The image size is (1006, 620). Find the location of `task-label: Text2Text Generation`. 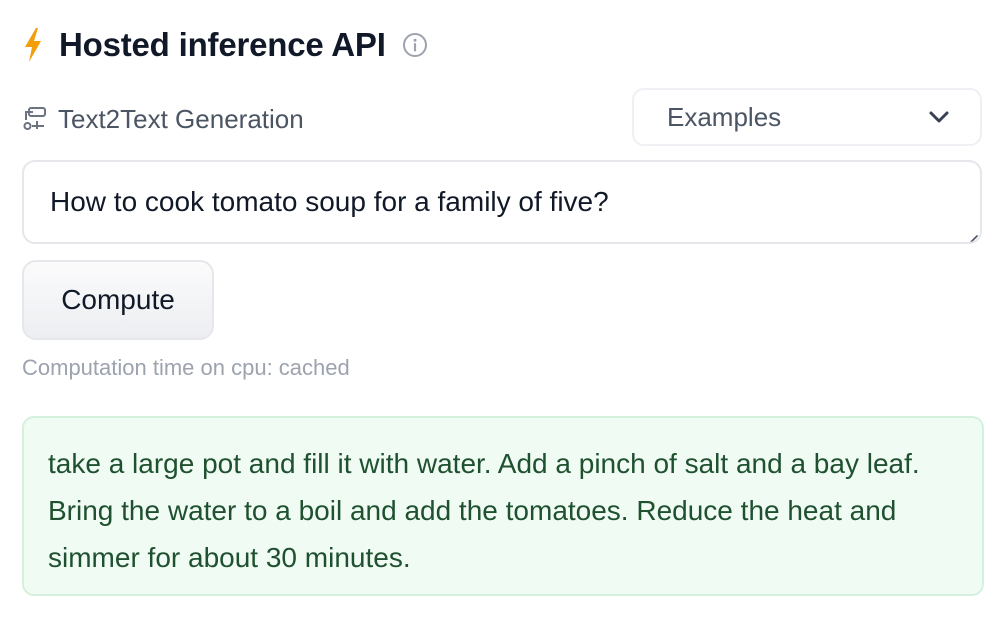

task-label: Text2Text Generation is located at coordinates (181, 118).